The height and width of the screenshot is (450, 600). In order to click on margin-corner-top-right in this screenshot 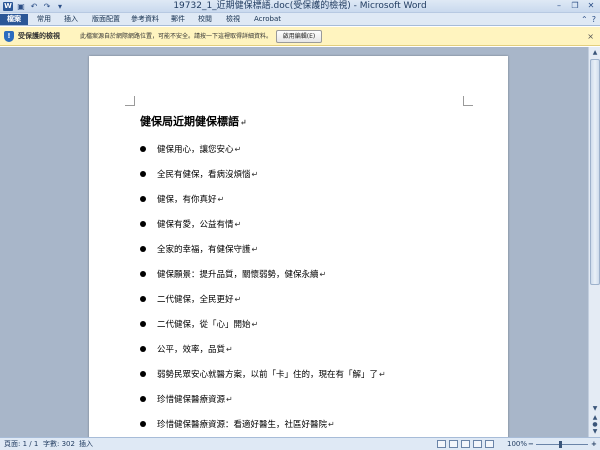, I will do `click(468, 101)`.